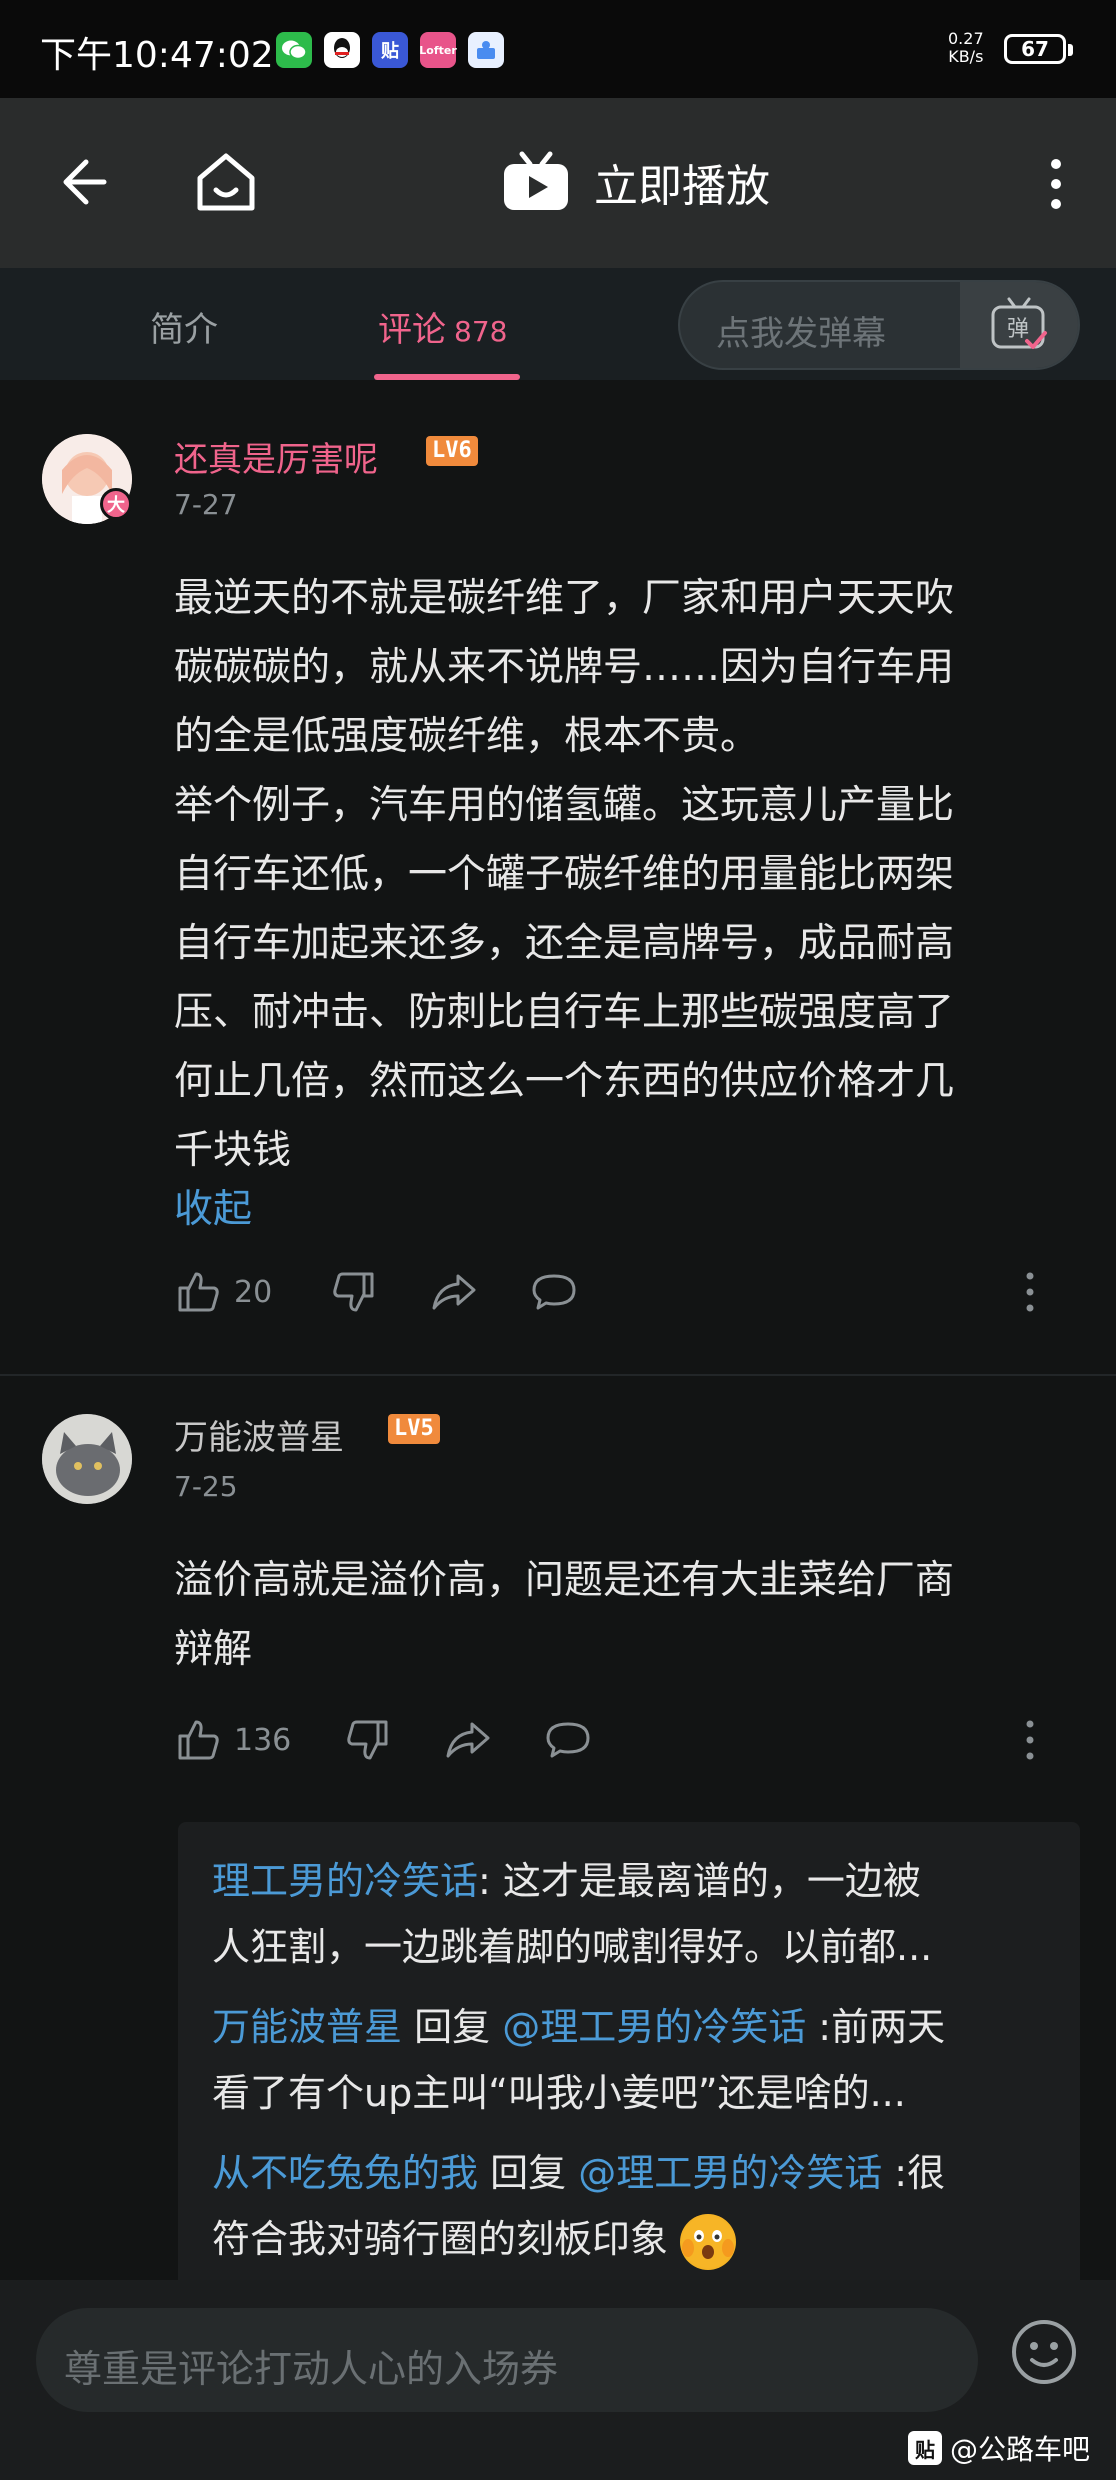 This screenshot has width=1116, height=2480. I want to click on reply-word: 回复, so click(528, 2173).